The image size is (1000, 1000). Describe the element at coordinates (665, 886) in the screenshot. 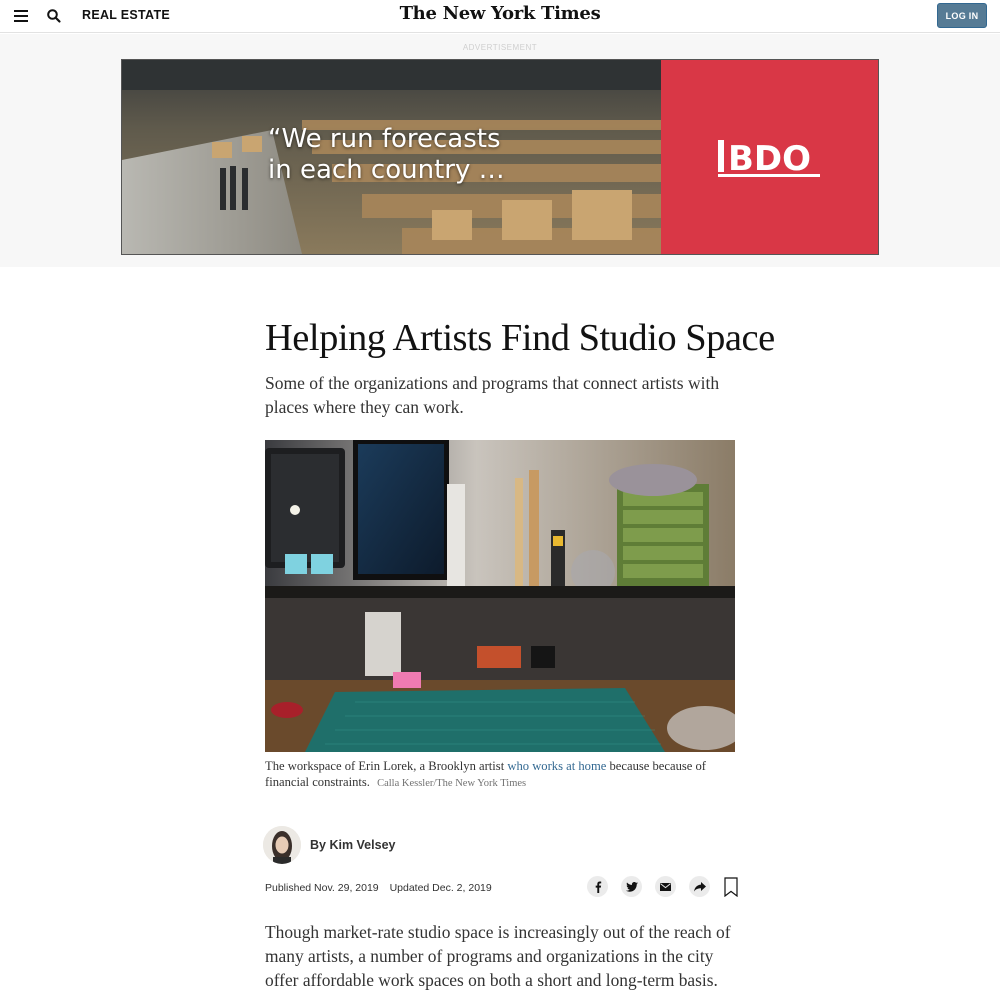

I see `email-icon` at that location.